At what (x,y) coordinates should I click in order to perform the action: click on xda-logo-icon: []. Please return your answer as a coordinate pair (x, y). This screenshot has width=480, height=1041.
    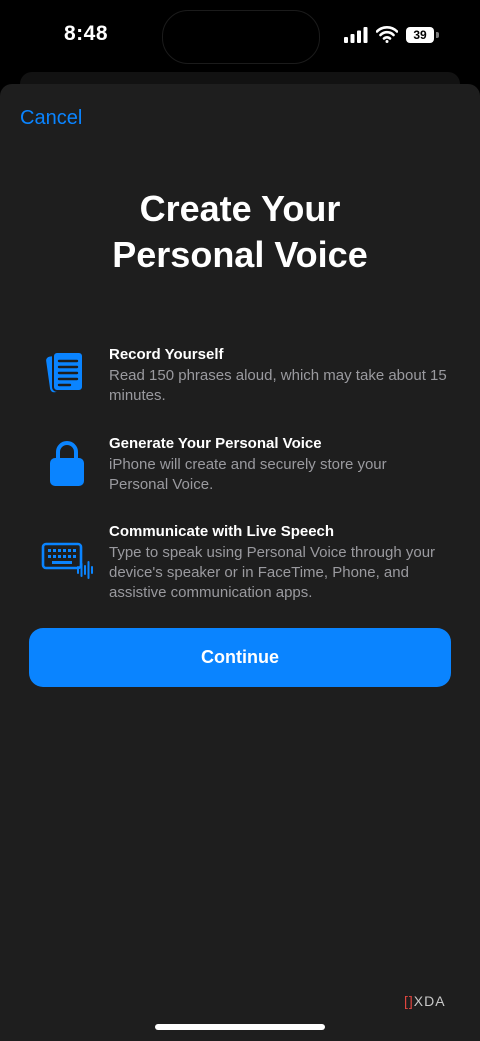
    Looking at the image, I should click on (409, 1001).